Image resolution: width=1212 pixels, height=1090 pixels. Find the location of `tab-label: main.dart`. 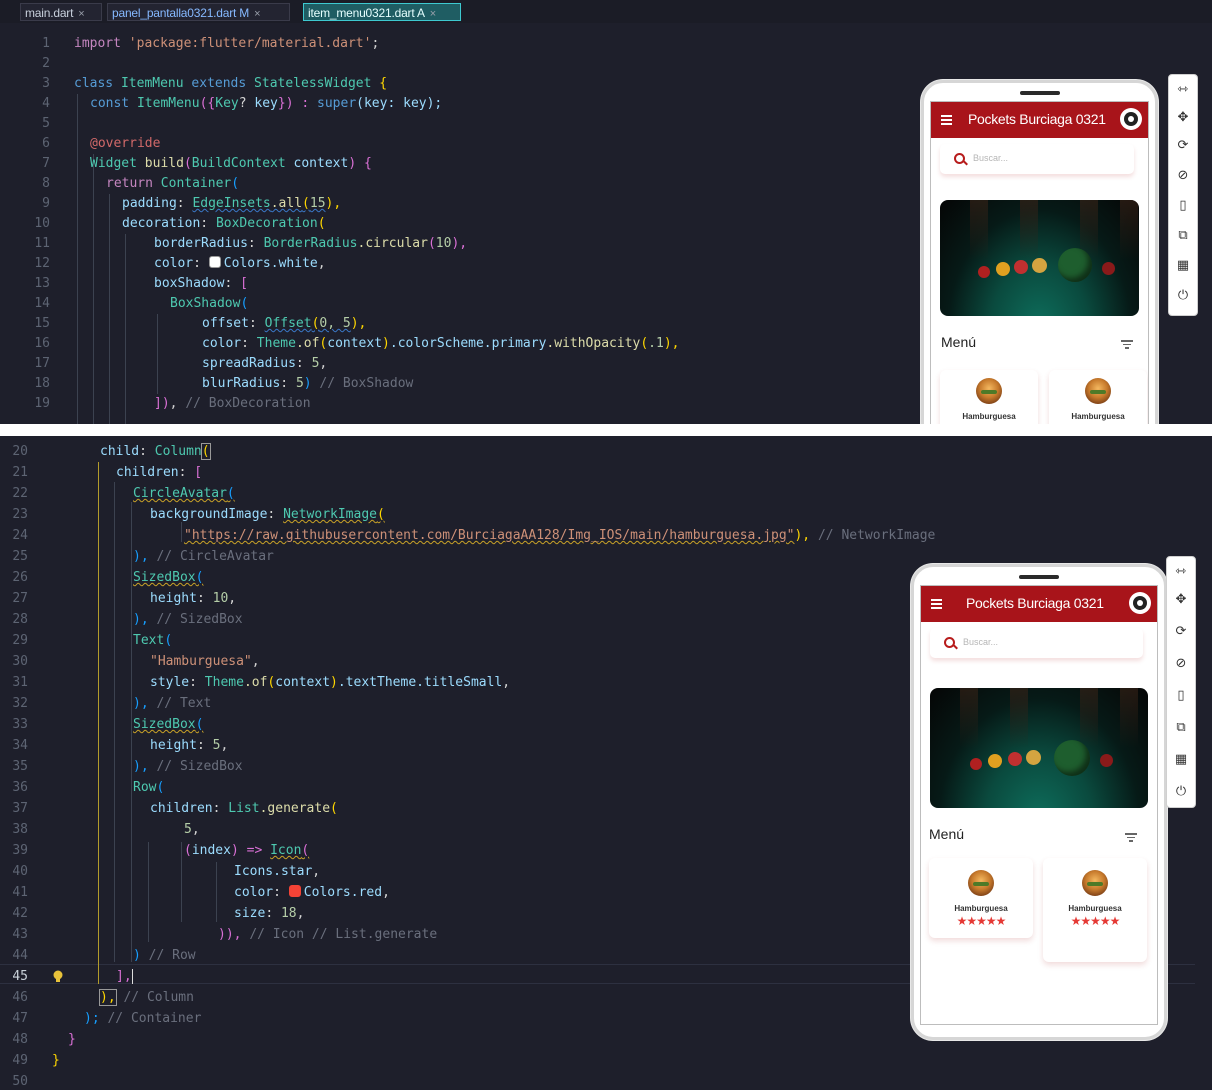

tab-label: main.dart is located at coordinates (49, 13).